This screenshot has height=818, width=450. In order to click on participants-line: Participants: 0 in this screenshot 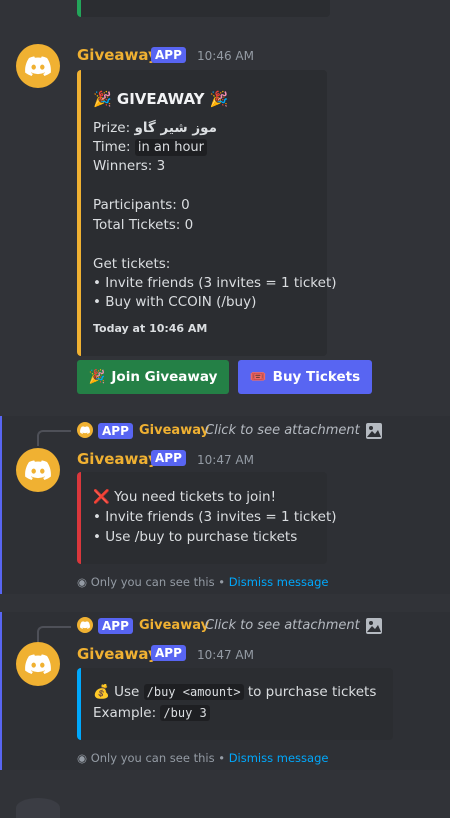, I will do `click(141, 205)`.